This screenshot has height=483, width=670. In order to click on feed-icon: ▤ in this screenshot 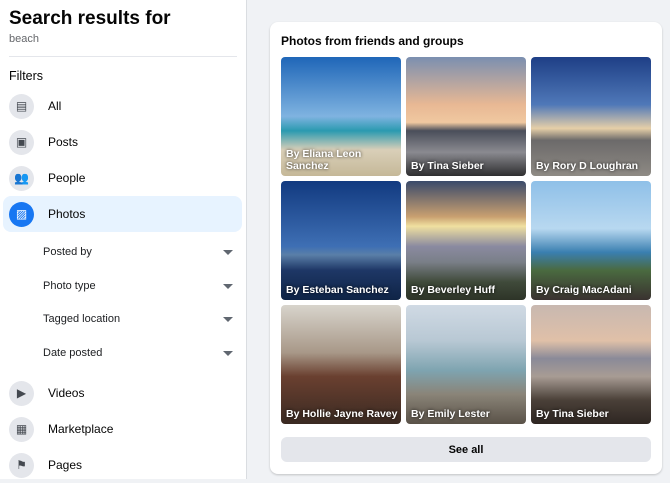, I will do `click(21, 106)`.